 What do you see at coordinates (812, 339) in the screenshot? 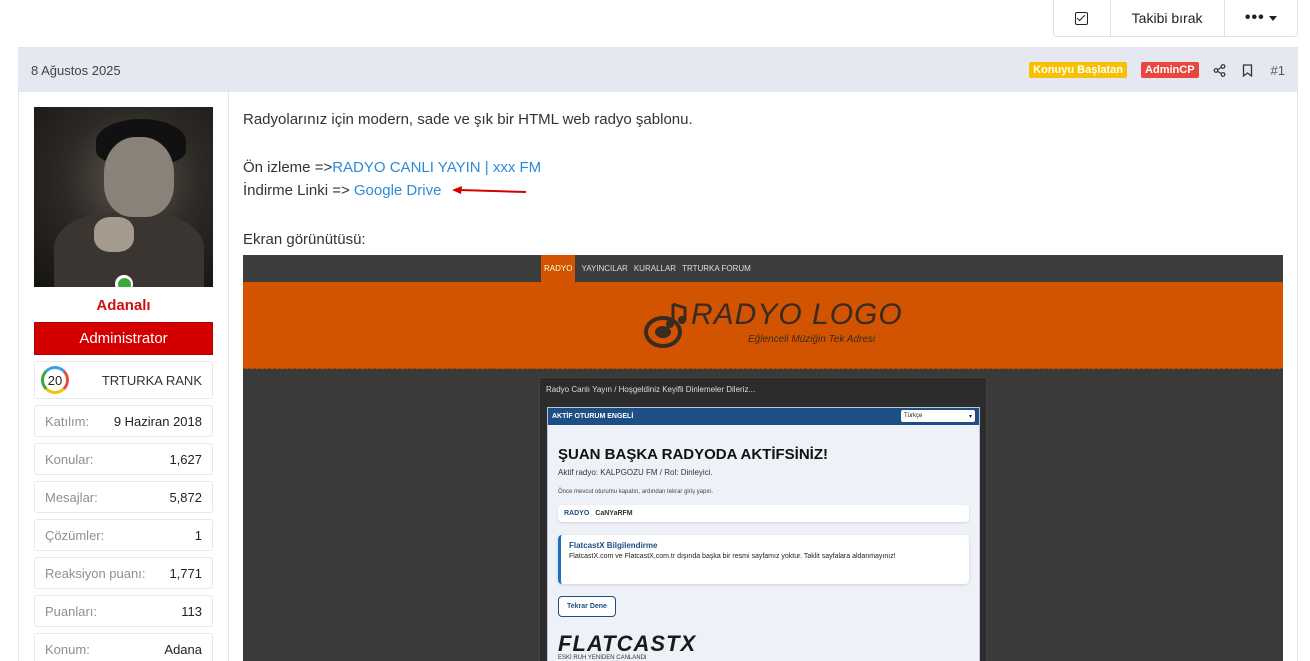
I see `radio-logo-sub: Eğlenceli Müziğin Tek Adresi` at bounding box center [812, 339].